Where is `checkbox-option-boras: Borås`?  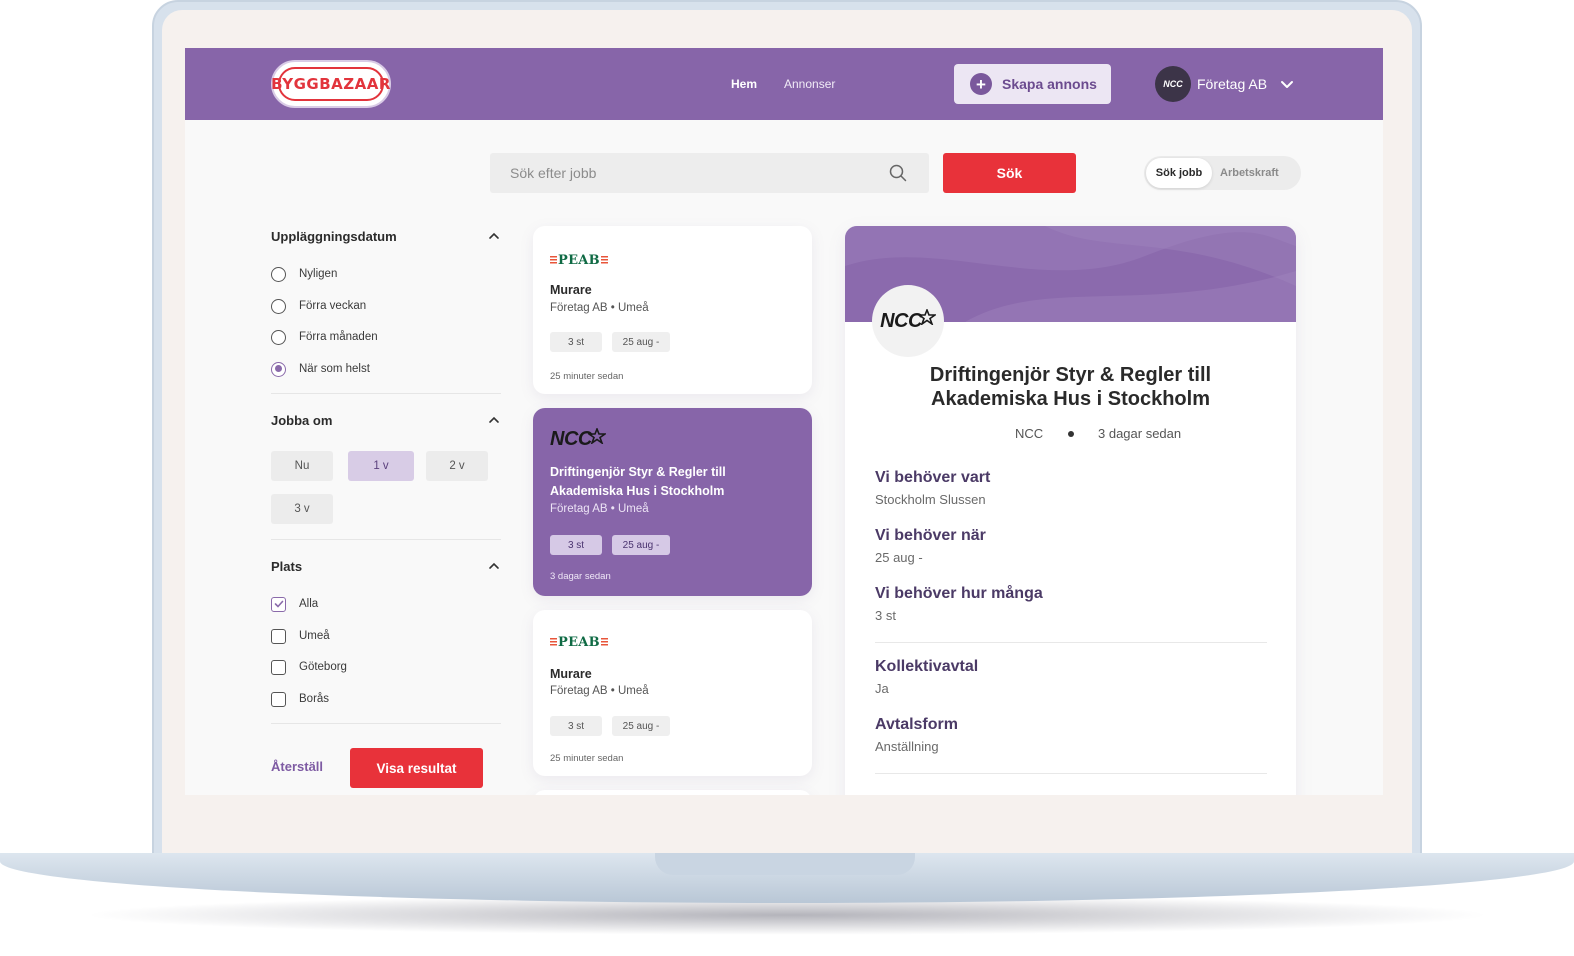 checkbox-option-boras: Borås is located at coordinates (300, 699).